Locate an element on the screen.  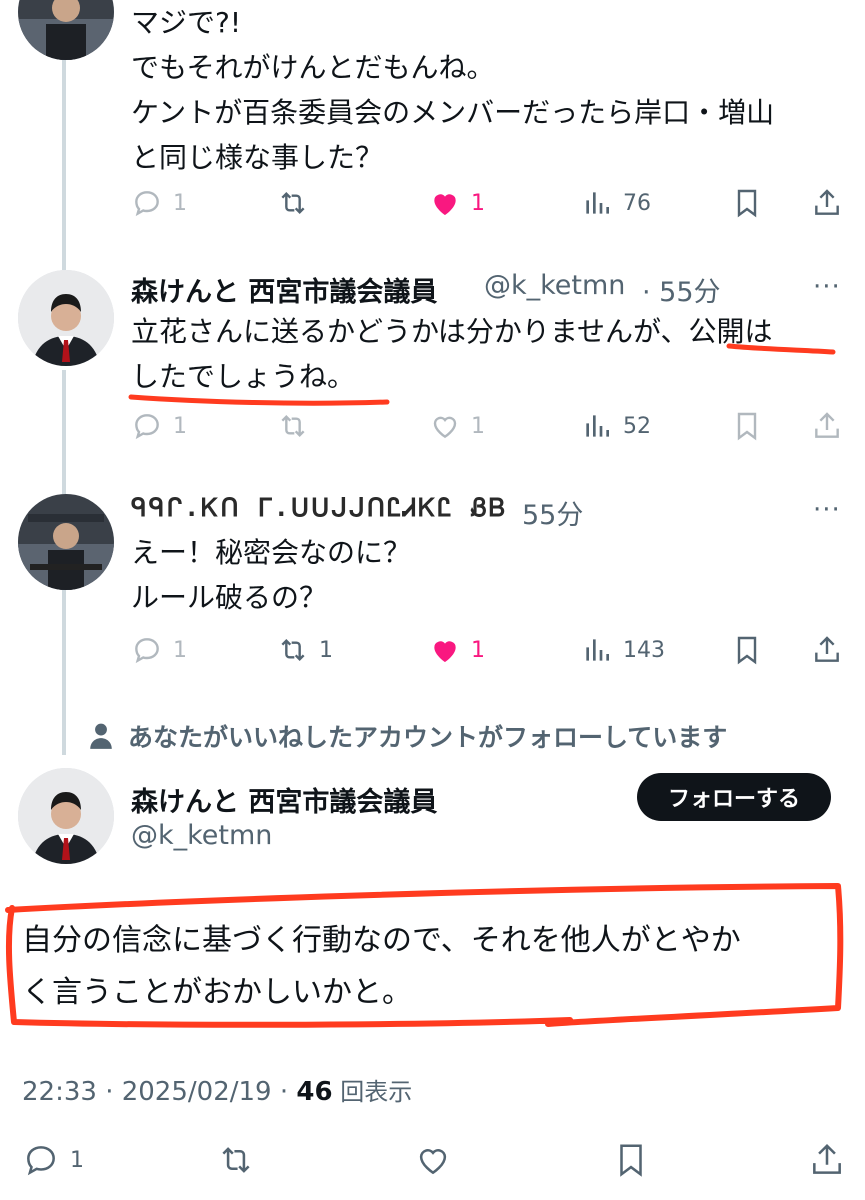
views-button: 52 is located at coordinates (616, 426).